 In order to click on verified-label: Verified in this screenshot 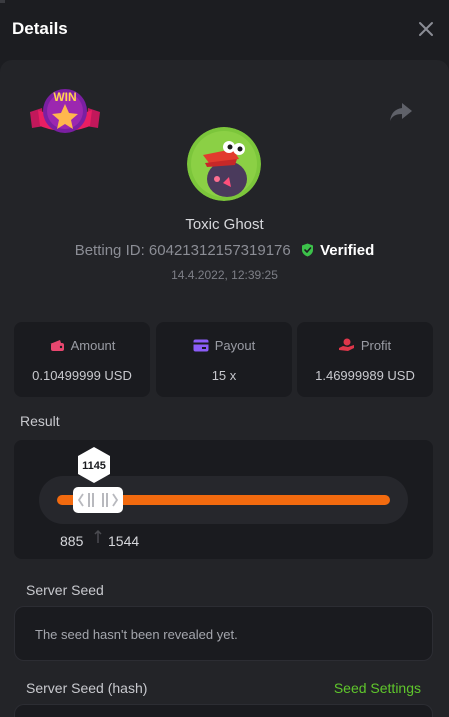, I will do `click(347, 250)`.